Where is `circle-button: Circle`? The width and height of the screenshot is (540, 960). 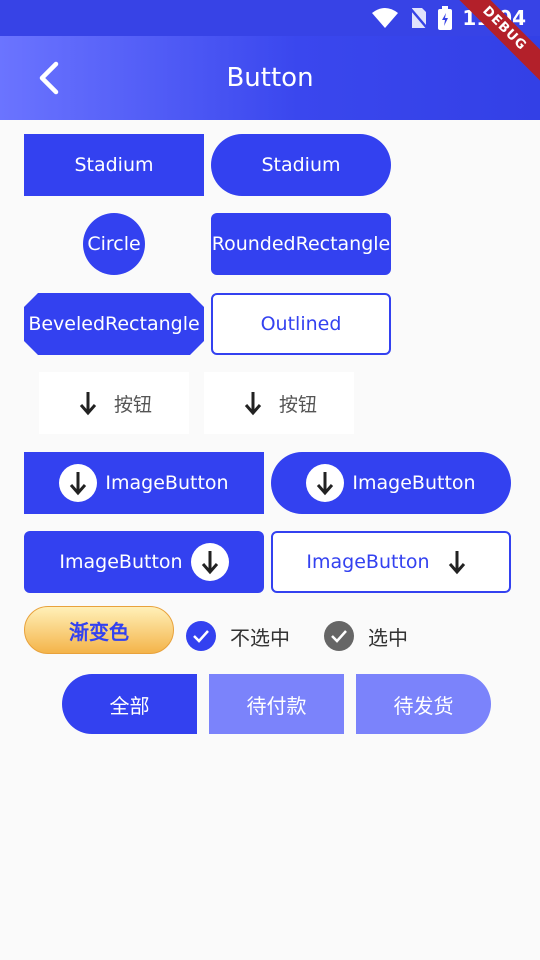
circle-button: Circle is located at coordinates (114, 244).